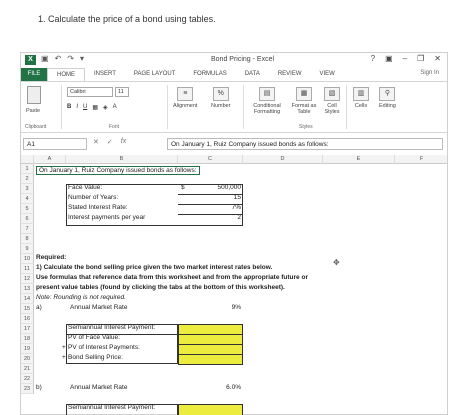 Image resolution: width=474 pixels, height=415 pixels. Describe the element at coordinates (217, 207) in the screenshot. I see `rate-value: 7%` at that location.